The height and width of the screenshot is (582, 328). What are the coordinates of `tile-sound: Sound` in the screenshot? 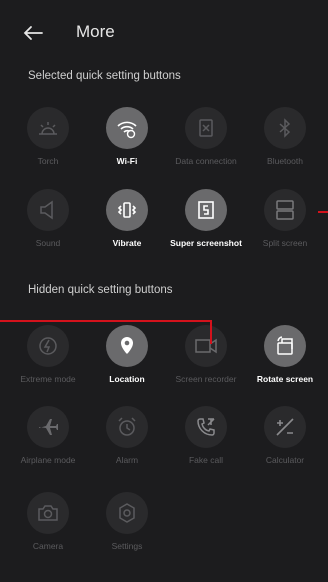 It's located at (48, 218).